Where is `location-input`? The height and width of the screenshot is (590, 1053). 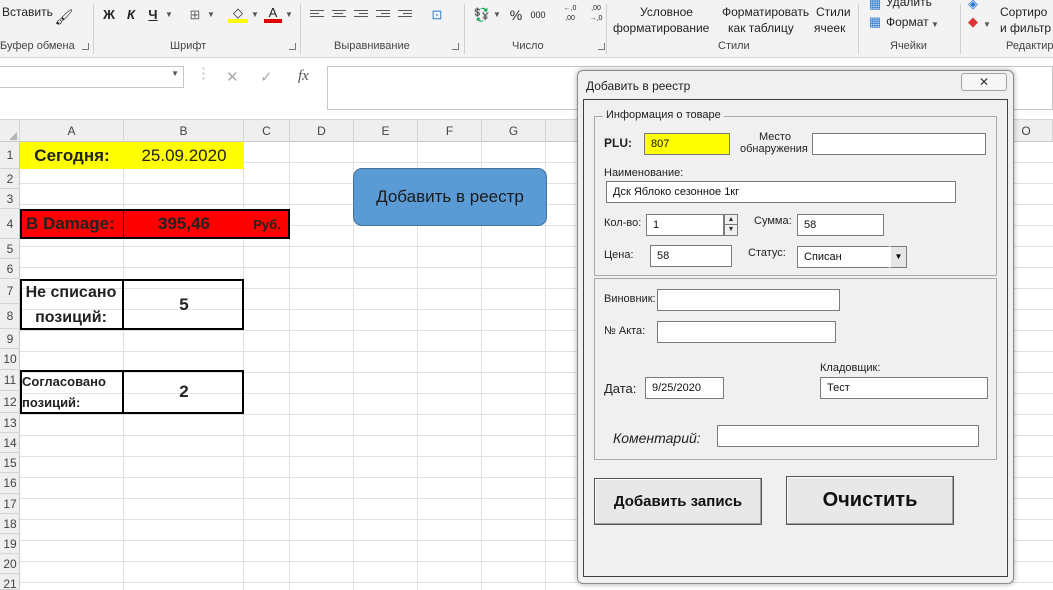 location-input is located at coordinates (899, 144).